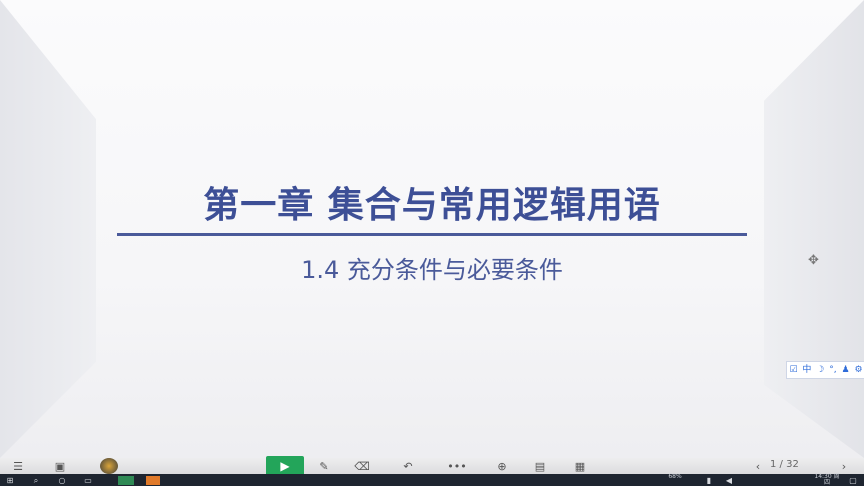 The height and width of the screenshot is (486, 864). Describe the element at coordinates (432, 270) in the screenshot. I see `slide-subtitle: 1.4 充分条件与必要条件` at that location.